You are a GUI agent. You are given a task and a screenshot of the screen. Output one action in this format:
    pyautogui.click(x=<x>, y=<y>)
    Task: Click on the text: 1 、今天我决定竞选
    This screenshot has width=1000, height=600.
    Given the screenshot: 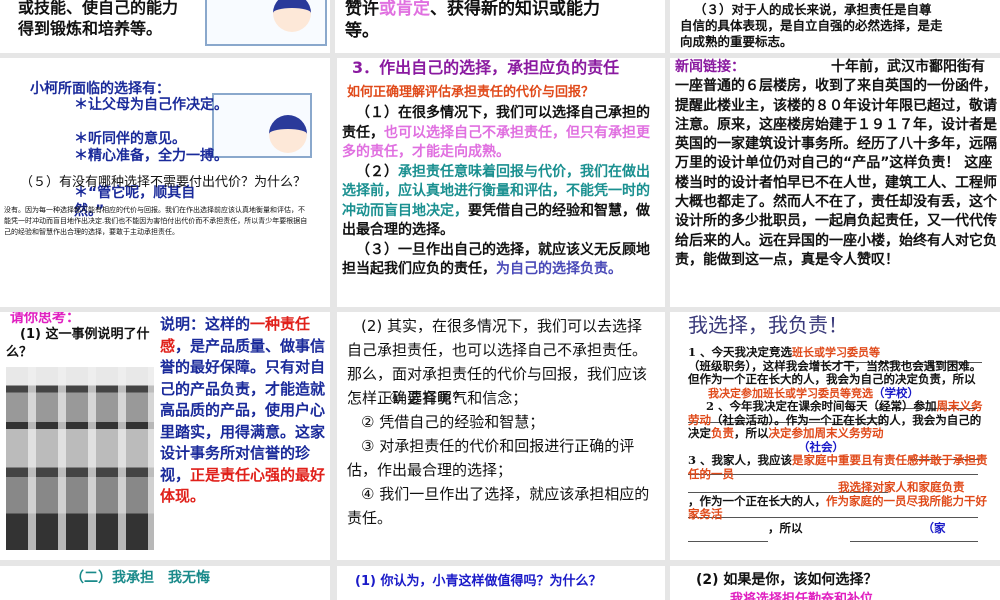 What is the action you would take?
    pyautogui.click(x=740, y=352)
    